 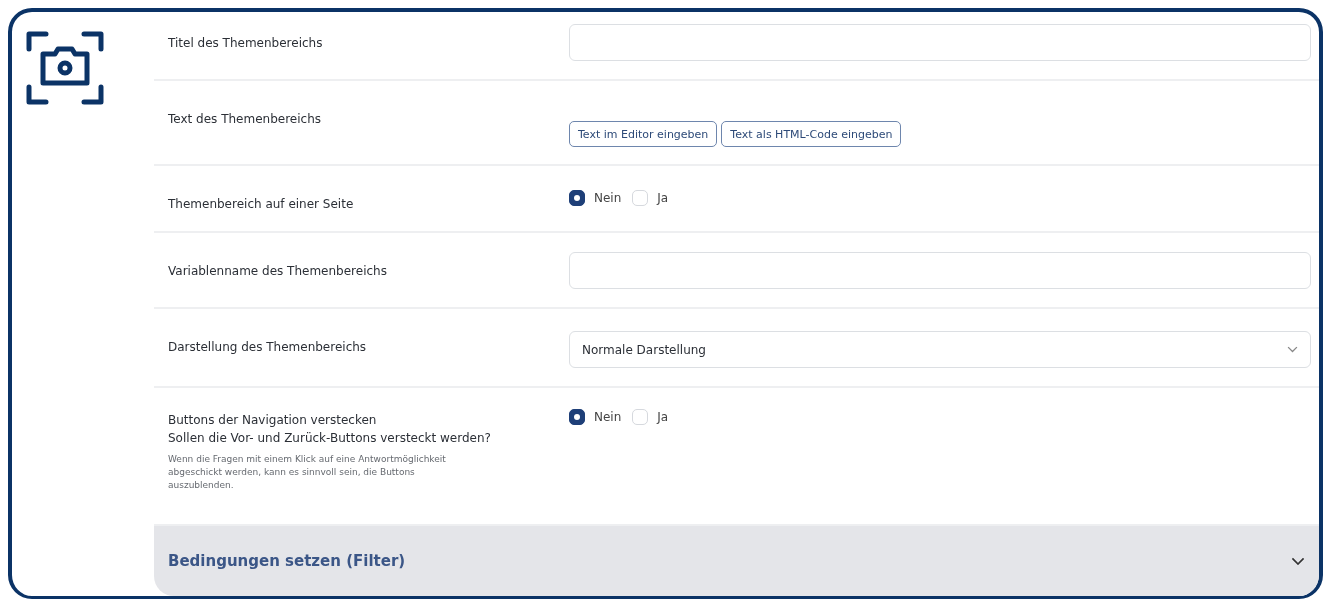 What do you see at coordinates (811, 134) in the screenshot?
I see `editor-button: Text als HTML-Code eingeben` at bounding box center [811, 134].